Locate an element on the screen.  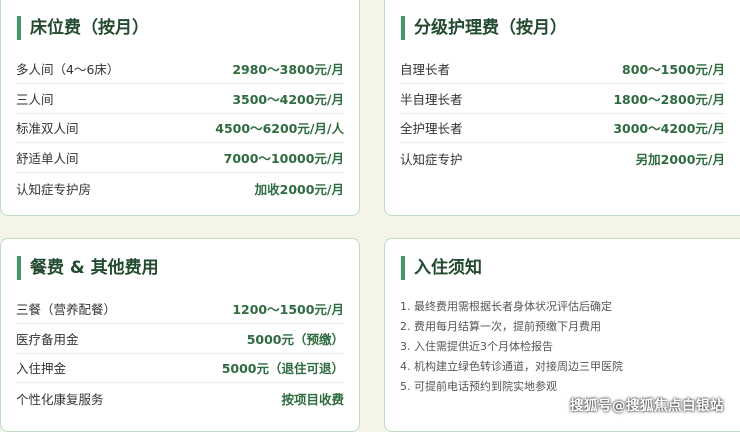
fee-label: 标准双人间 is located at coordinates (47, 129).